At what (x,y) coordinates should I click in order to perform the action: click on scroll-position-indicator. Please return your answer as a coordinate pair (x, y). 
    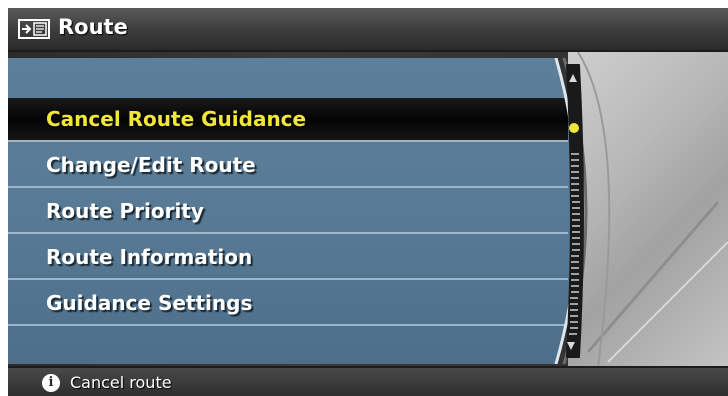
    Looking at the image, I should click on (574, 128).